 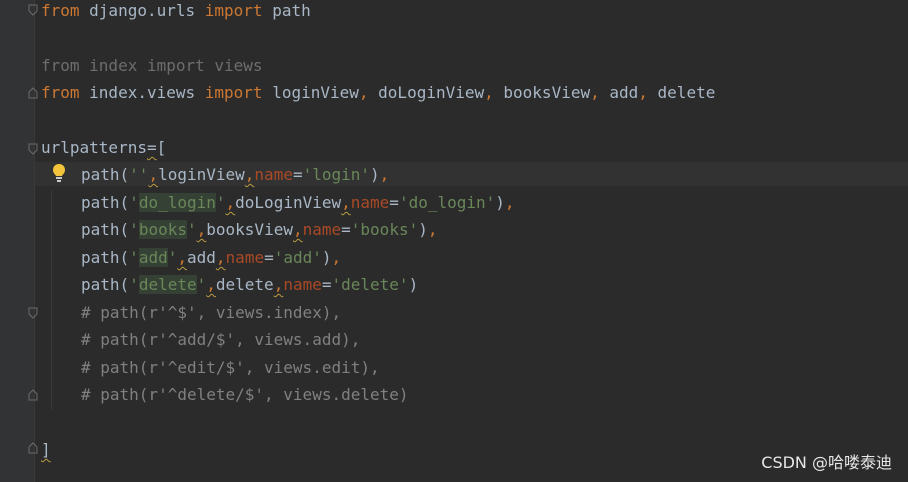 I want to click on view-name: doLoginView, so click(x=288, y=202).